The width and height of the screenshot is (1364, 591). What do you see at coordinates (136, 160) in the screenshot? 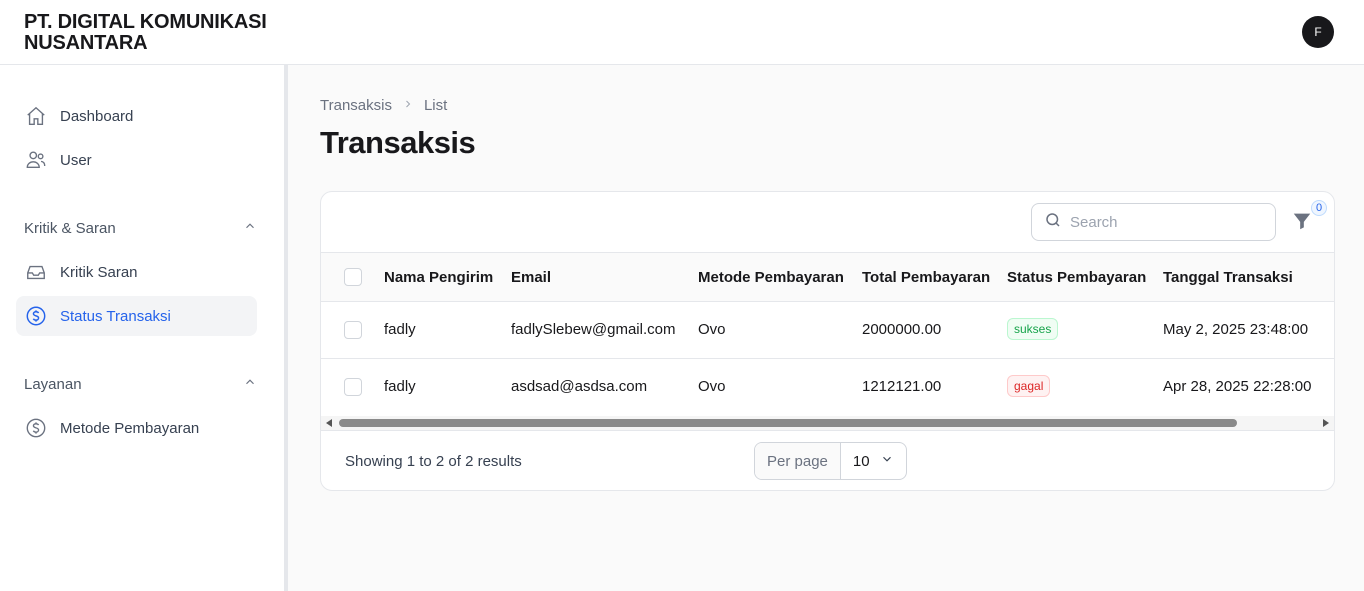
I see `sidebar-item-user: User` at bounding box center [136, 160].